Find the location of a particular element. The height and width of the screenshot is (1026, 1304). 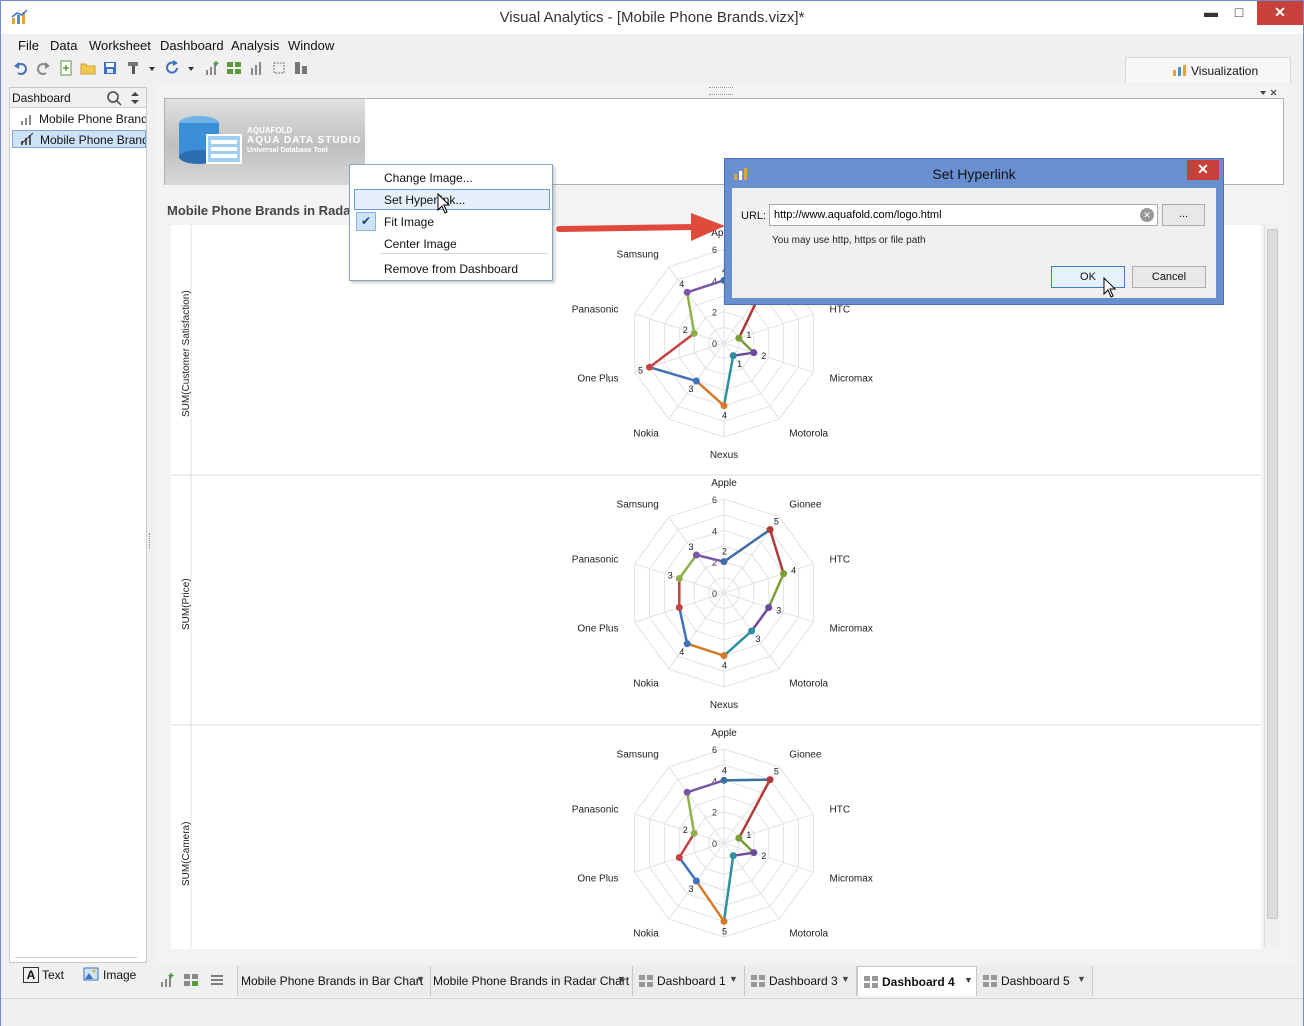

sort-icon is located at coordinates (135, 98).